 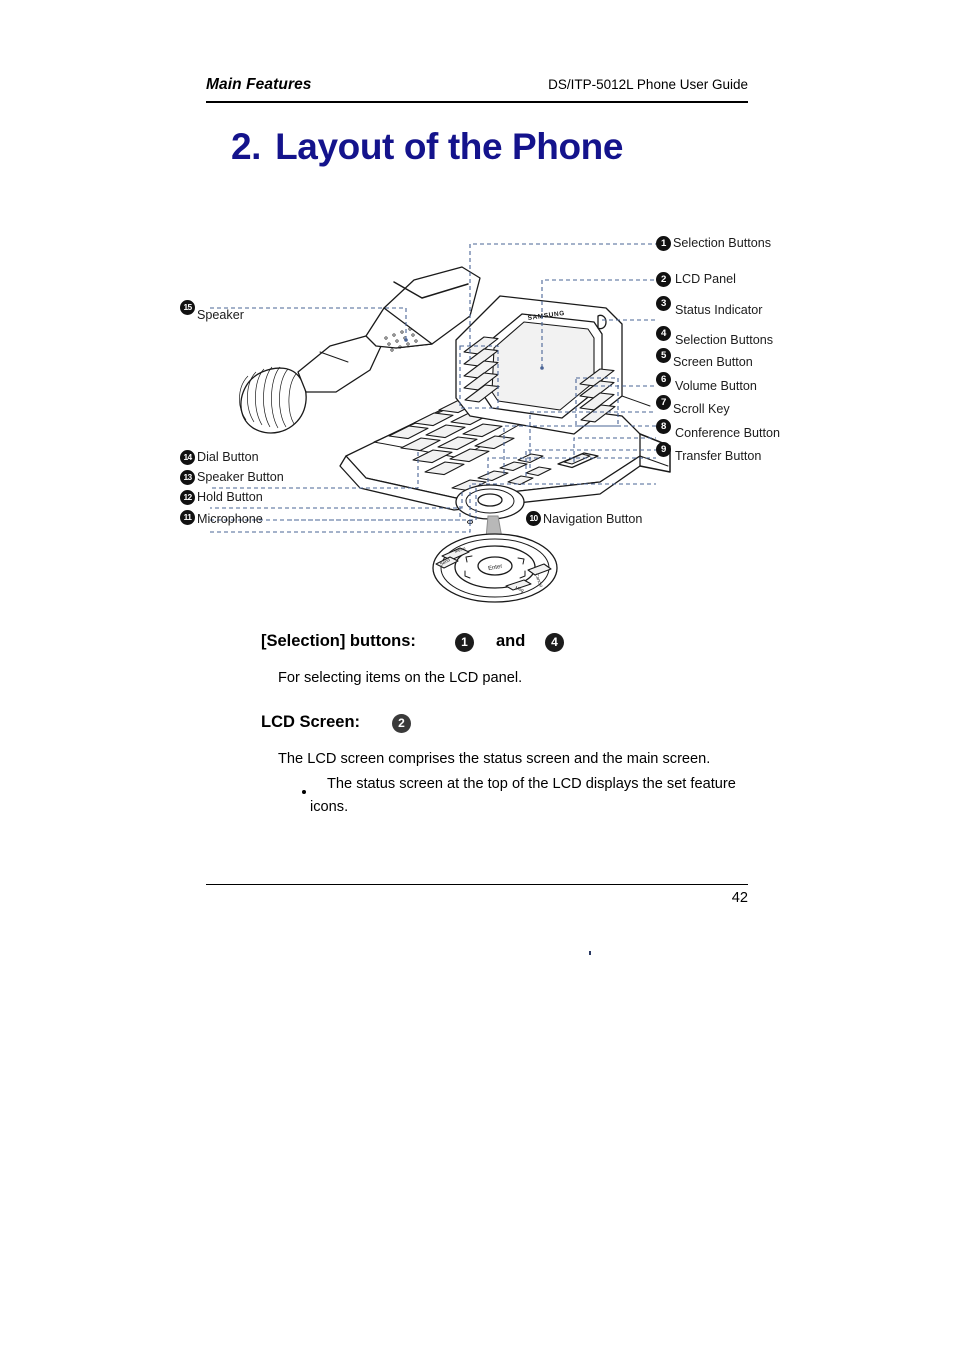 I want to click on section-1-paragraph: For selecting items on the LCD panel., so click(x=400, y=678).